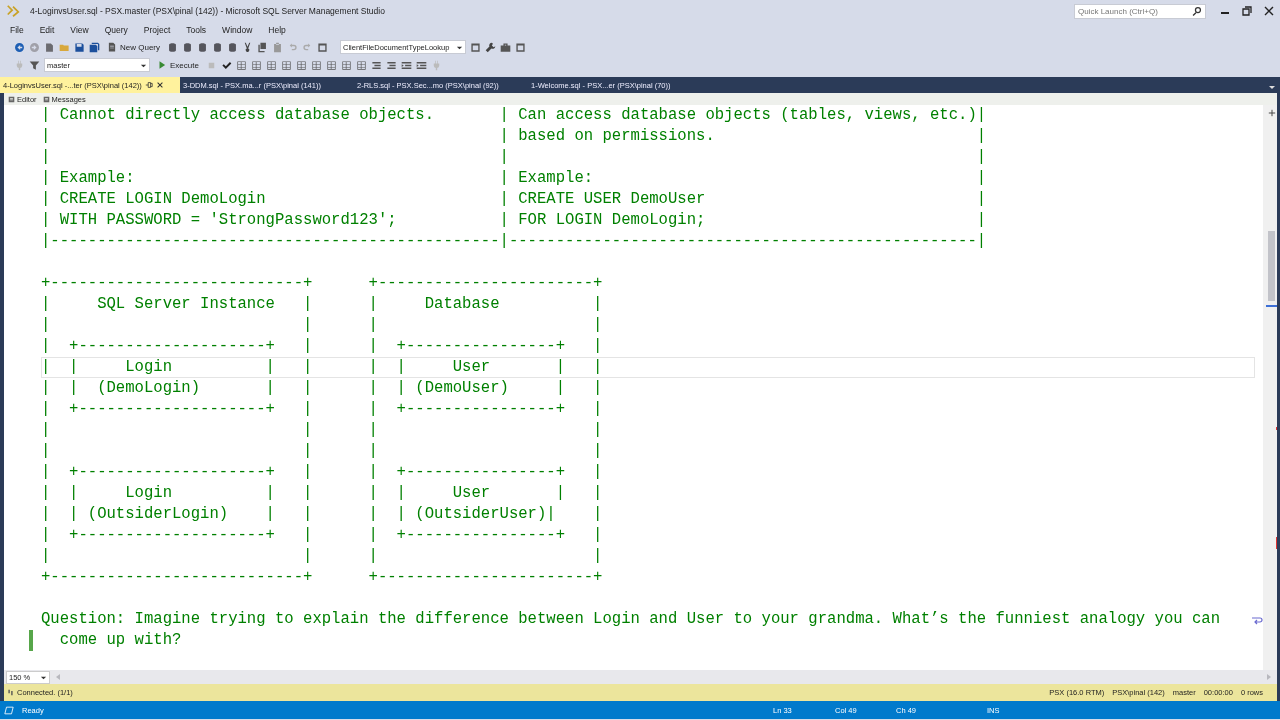 Image resolution: width=1280 pixels, height=720 pixels. What do you see at coordinates (514, 178) in the screenshot?
I see `code-line: | Example: | Example: |` at bounding box center [514, 178].